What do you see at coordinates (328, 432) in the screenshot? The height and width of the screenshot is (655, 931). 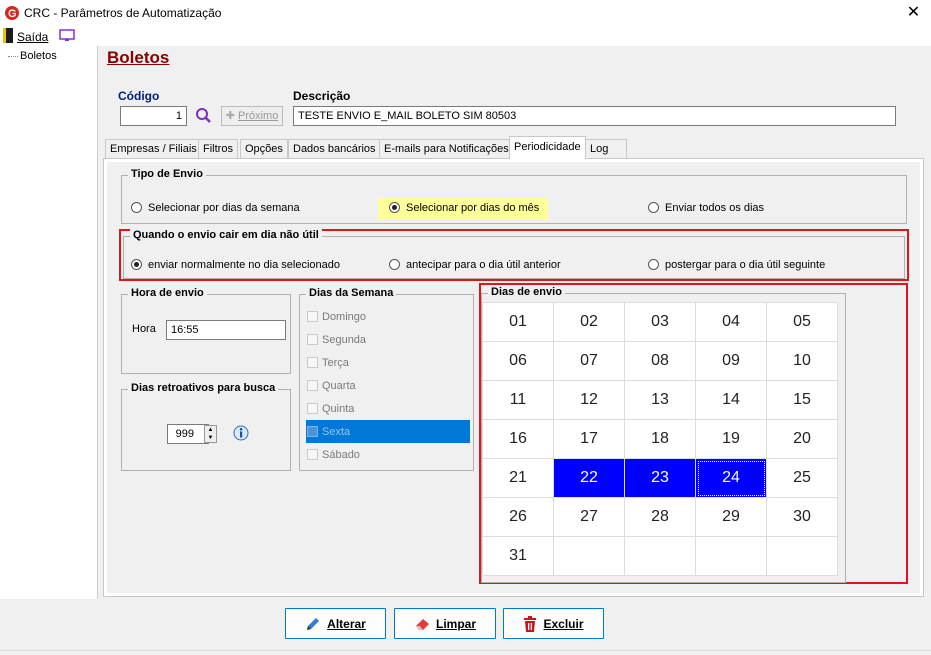 I see `checkbox-sexta: Sexta` at bounding box center [328, 432].